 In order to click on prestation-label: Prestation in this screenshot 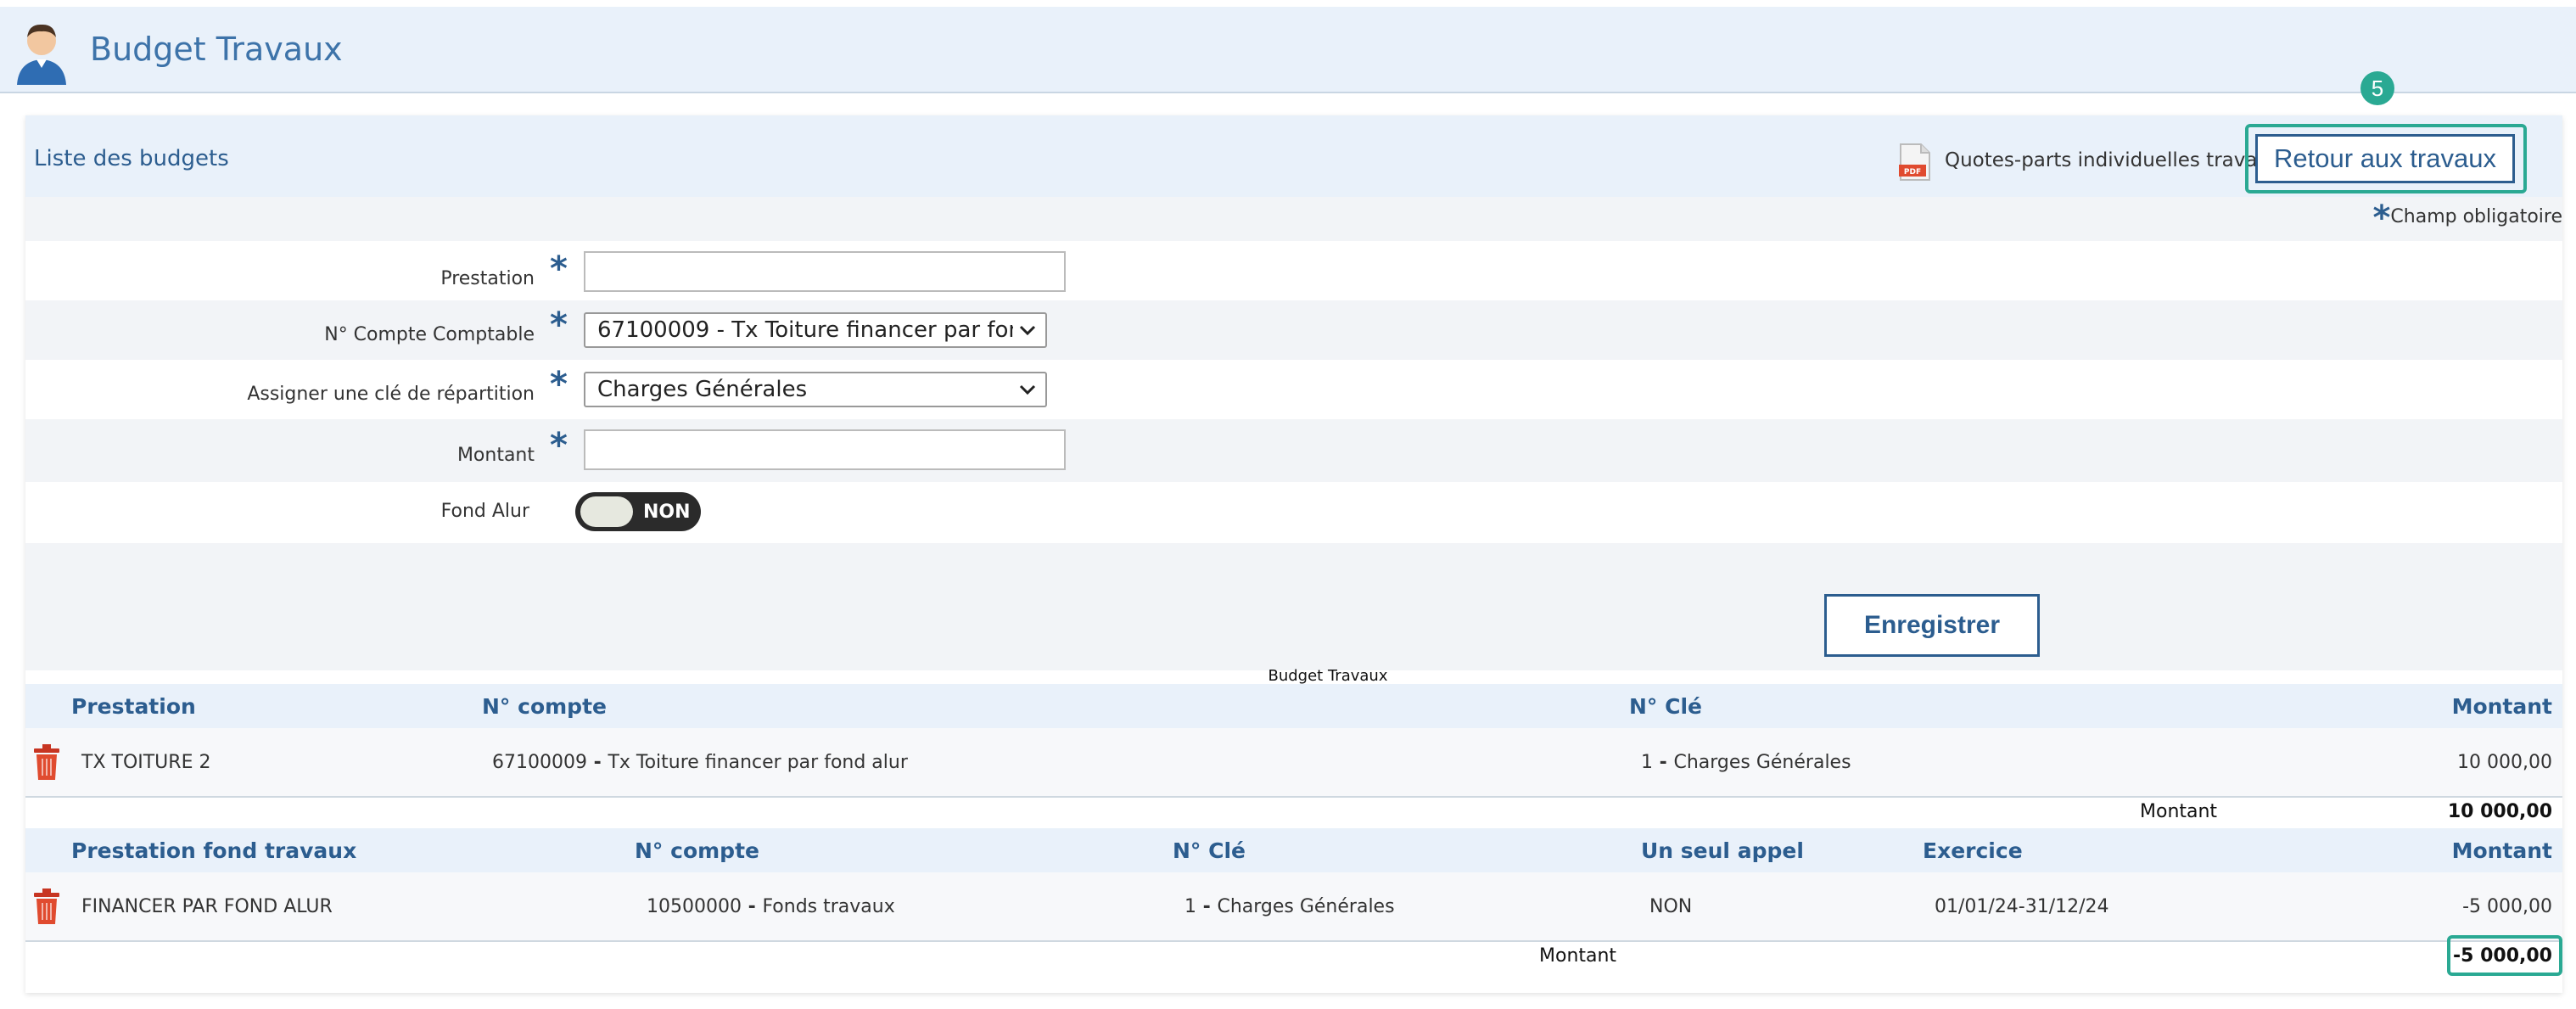, I will do `click(487, 278)`.